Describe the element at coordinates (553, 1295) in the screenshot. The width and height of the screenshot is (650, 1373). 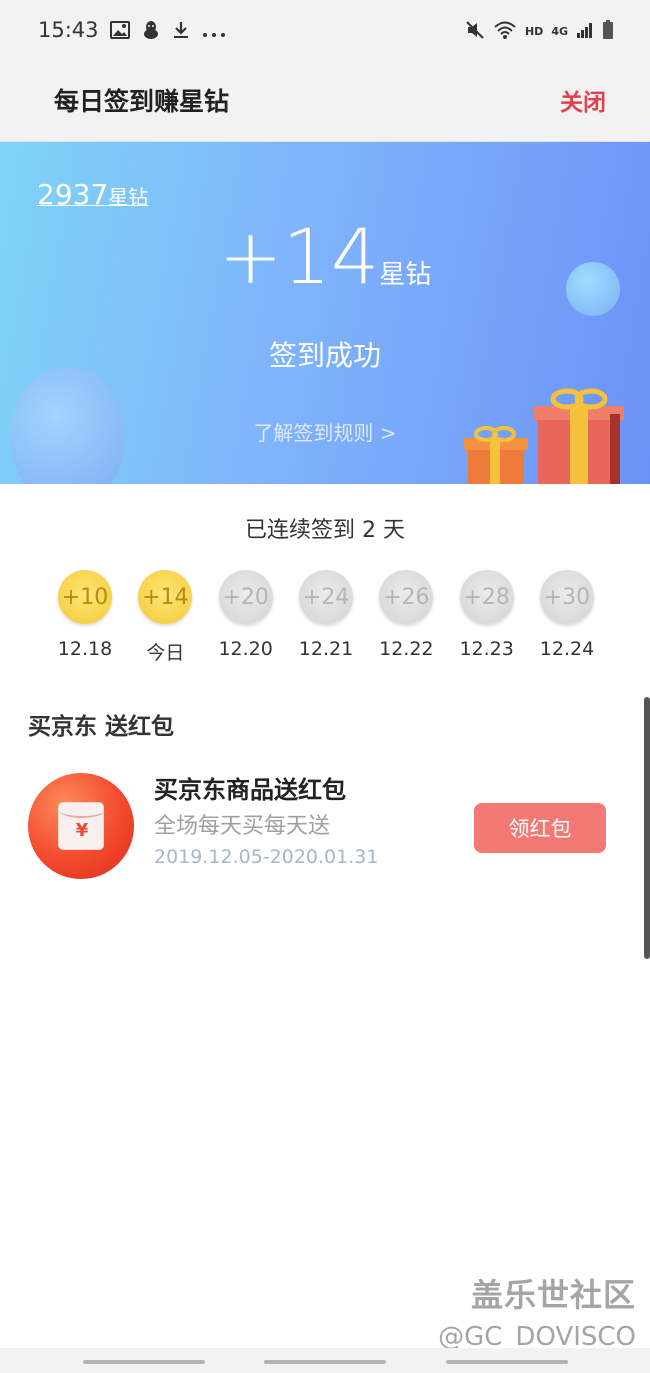
I see `watermark-line1: 盖乐世社区` at that location.